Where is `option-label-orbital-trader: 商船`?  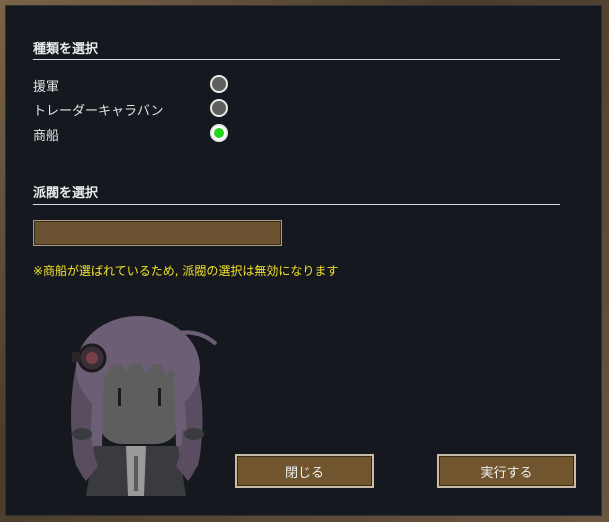 option-label-orbital-trader: 商船 is located at coordinates (46, 136).